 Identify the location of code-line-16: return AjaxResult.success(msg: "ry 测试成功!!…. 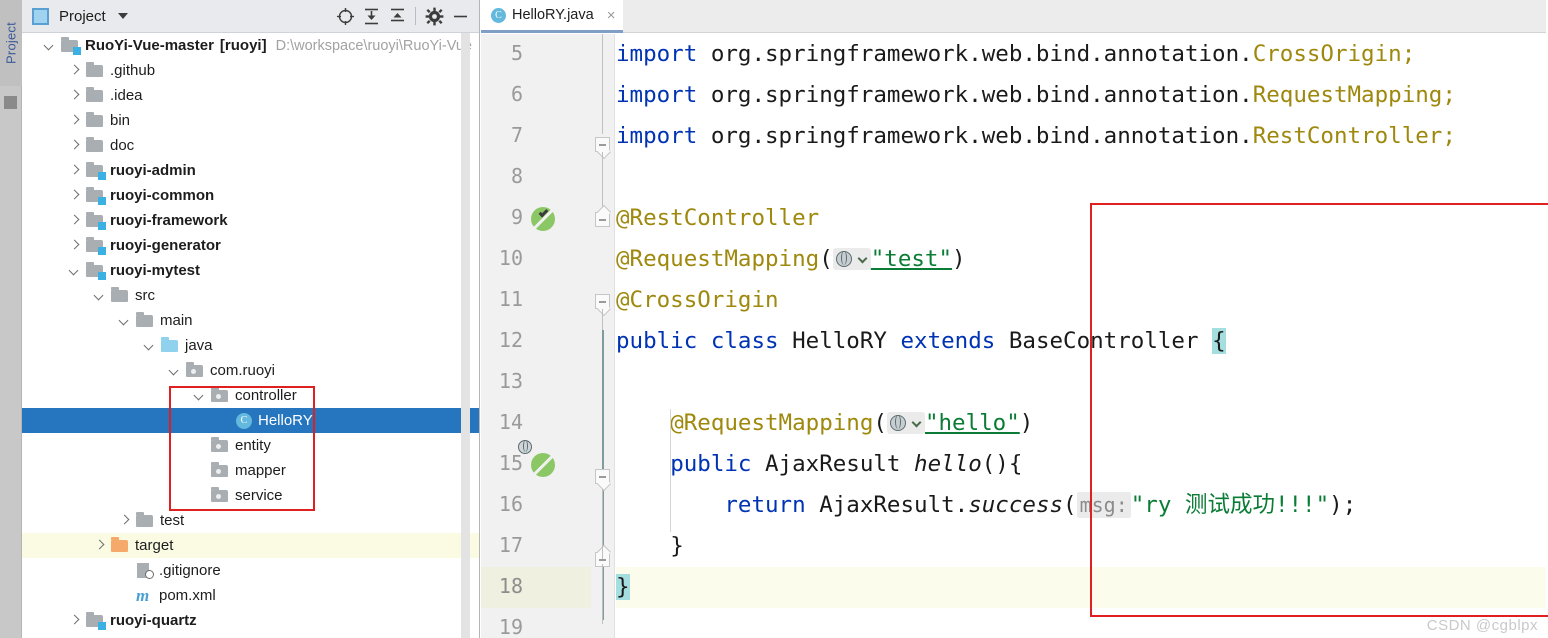
(1082, 505).